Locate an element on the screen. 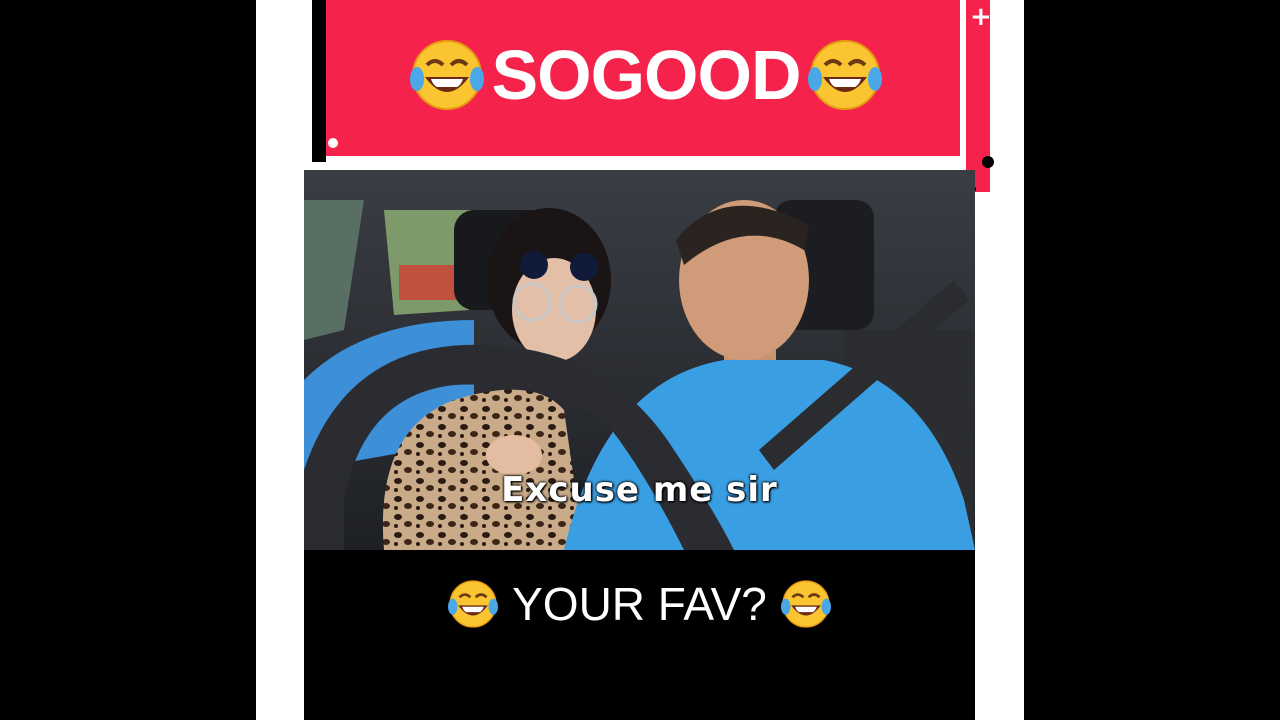 Image resolution: width=1280 pixels, height=720 pixels. banner-title: SOGOOD is located at coordinates (646, 75).